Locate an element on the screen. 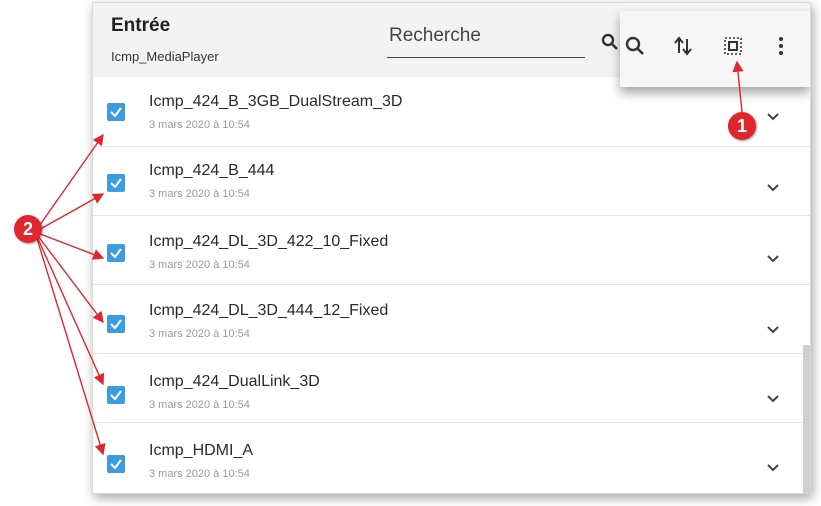 The width and height of the screenshot is (821, 506). more-vert-icon is located at coordinates (781, 46).